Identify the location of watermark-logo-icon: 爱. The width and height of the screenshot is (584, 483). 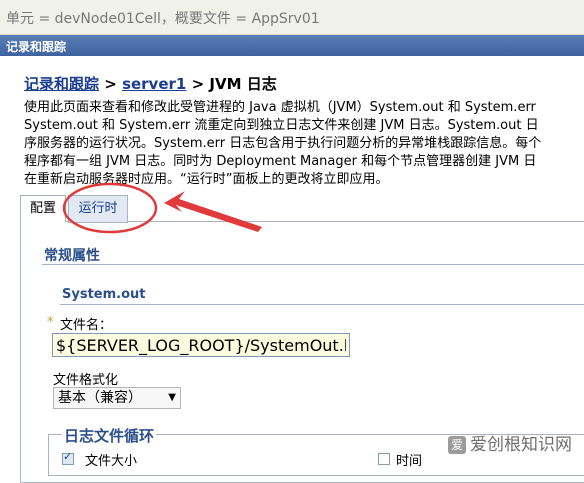
(457, 445).